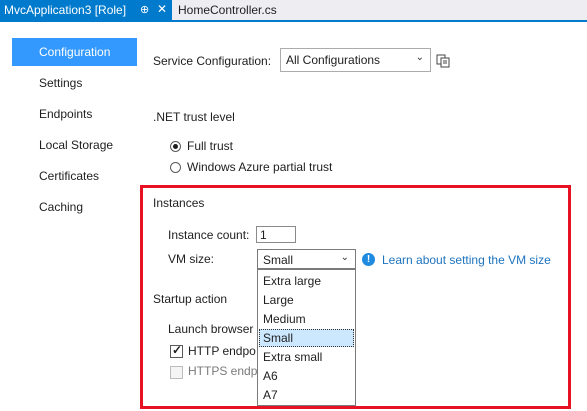 Image resolution: width=587 pixels, height=411 pixels. What do you see at coordinates (211, 329) in the screenshot?
I see `launch-browser-label: Launch browser` at bounding box center [211, 329].